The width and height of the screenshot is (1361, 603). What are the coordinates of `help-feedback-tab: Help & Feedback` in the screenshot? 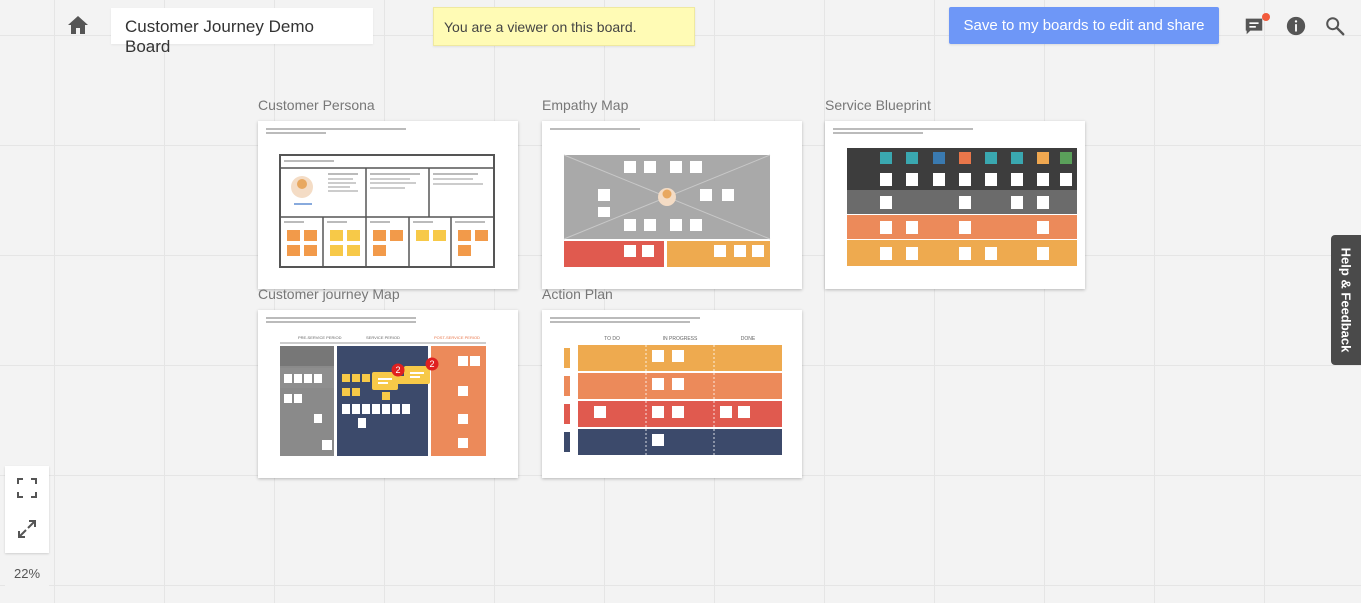 It's located at (1346, 300).